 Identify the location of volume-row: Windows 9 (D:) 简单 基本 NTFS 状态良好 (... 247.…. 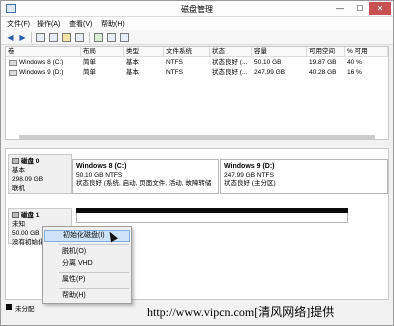
(197, 73).